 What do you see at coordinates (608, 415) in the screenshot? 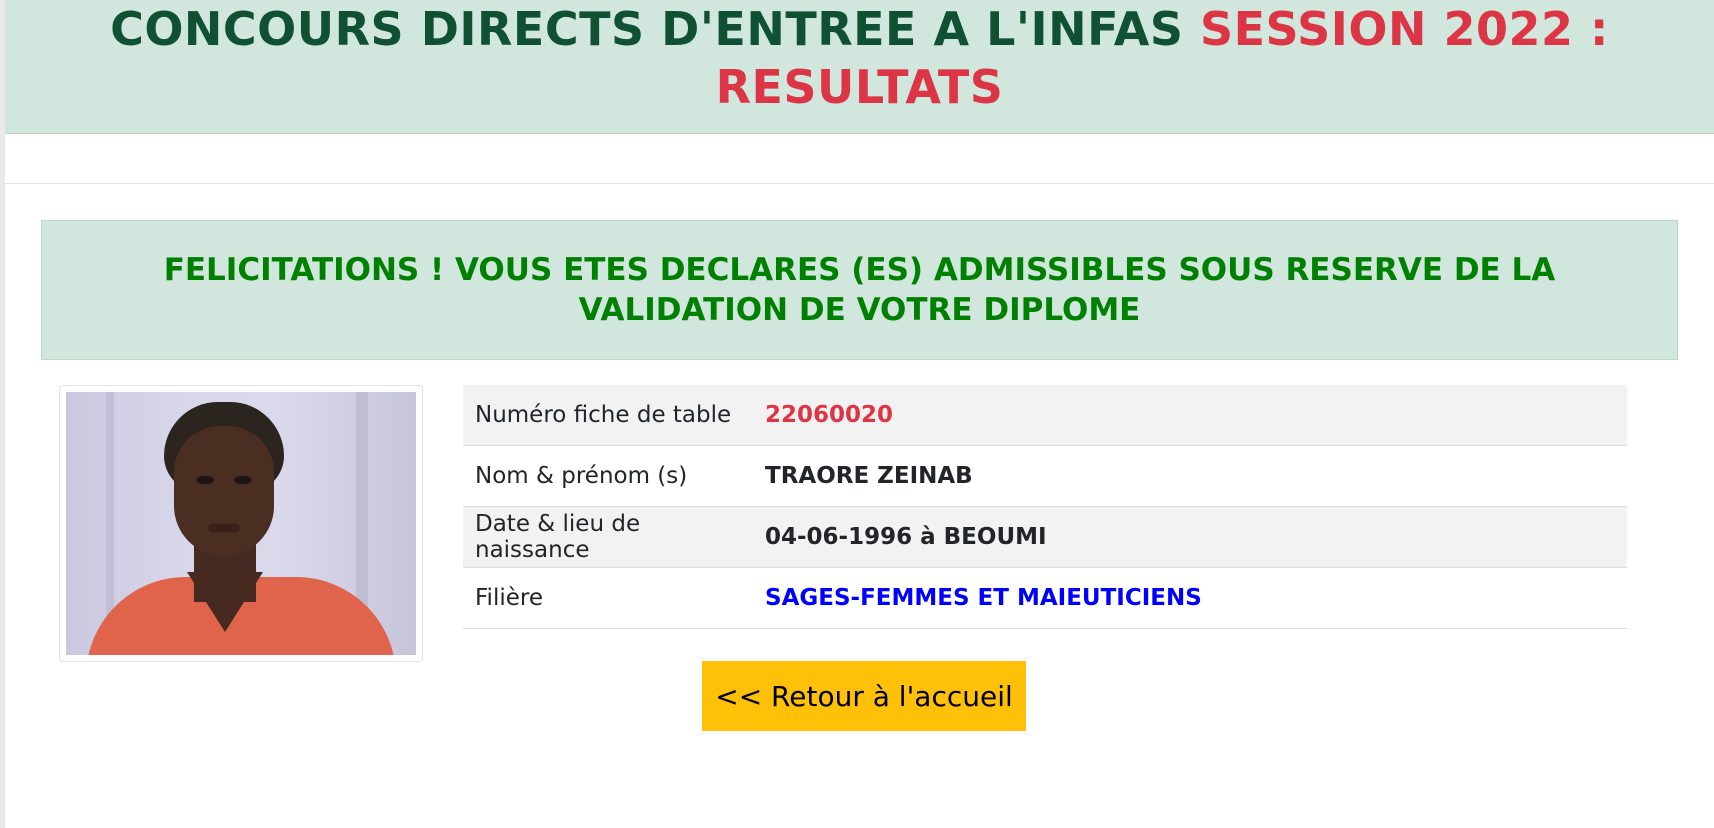
I see `row-label: Numéro fiche de table` at bounding box center [608, 415].